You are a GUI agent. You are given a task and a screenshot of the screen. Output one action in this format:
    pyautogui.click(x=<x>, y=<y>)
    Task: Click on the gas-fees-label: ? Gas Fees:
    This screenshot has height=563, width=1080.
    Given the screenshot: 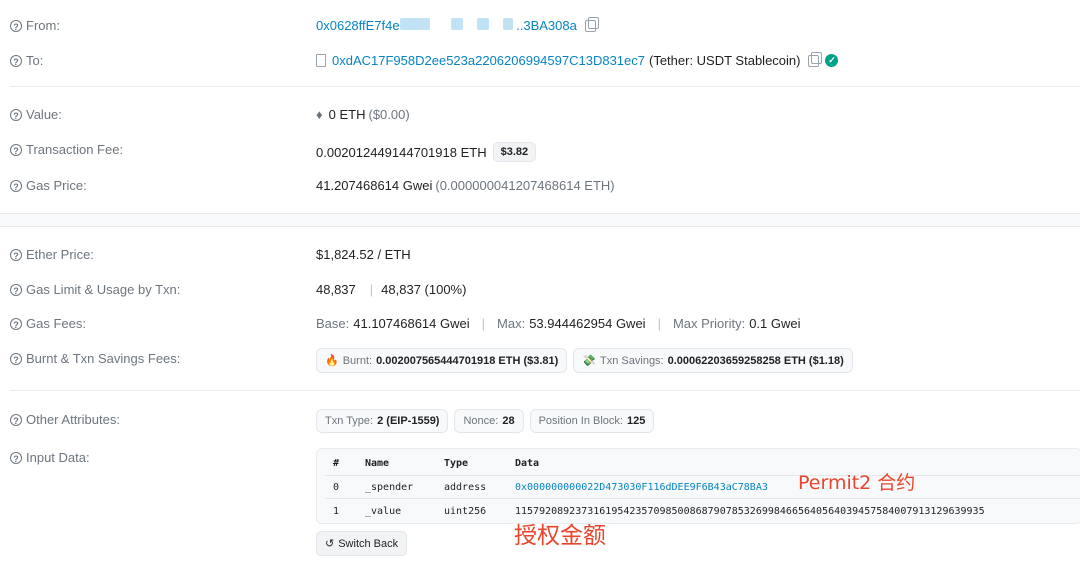 What is the action you would take?
    pyautogui.click(x=48, y=323)
    